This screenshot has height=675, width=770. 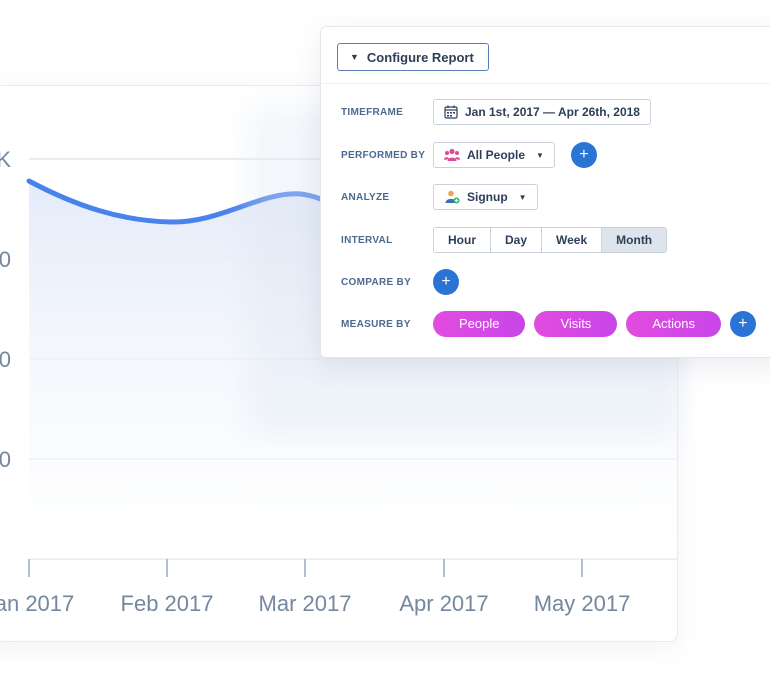 I want to click on x-tick-label: Jan 2017, so click(x=37, y=603).